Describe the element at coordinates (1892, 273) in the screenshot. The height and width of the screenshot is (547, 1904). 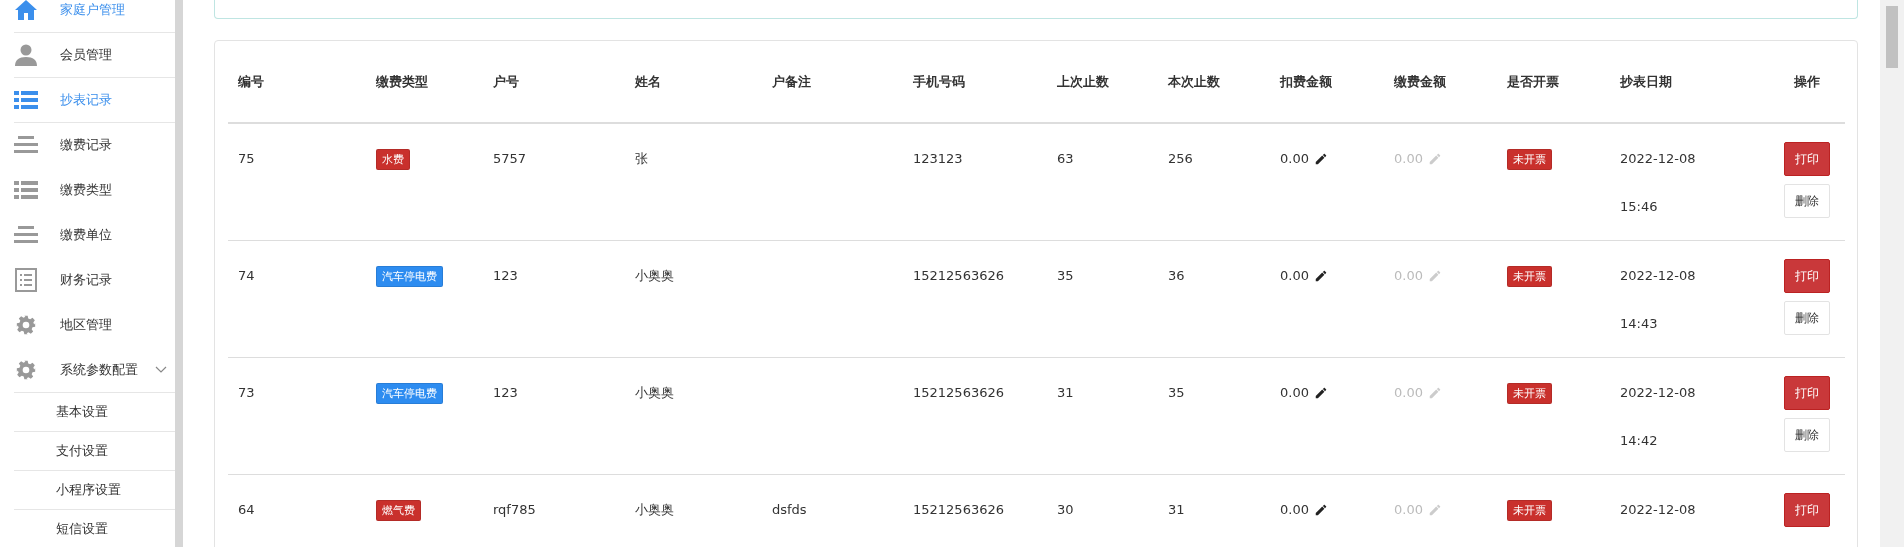
I see `page-scrollbar` at that location.